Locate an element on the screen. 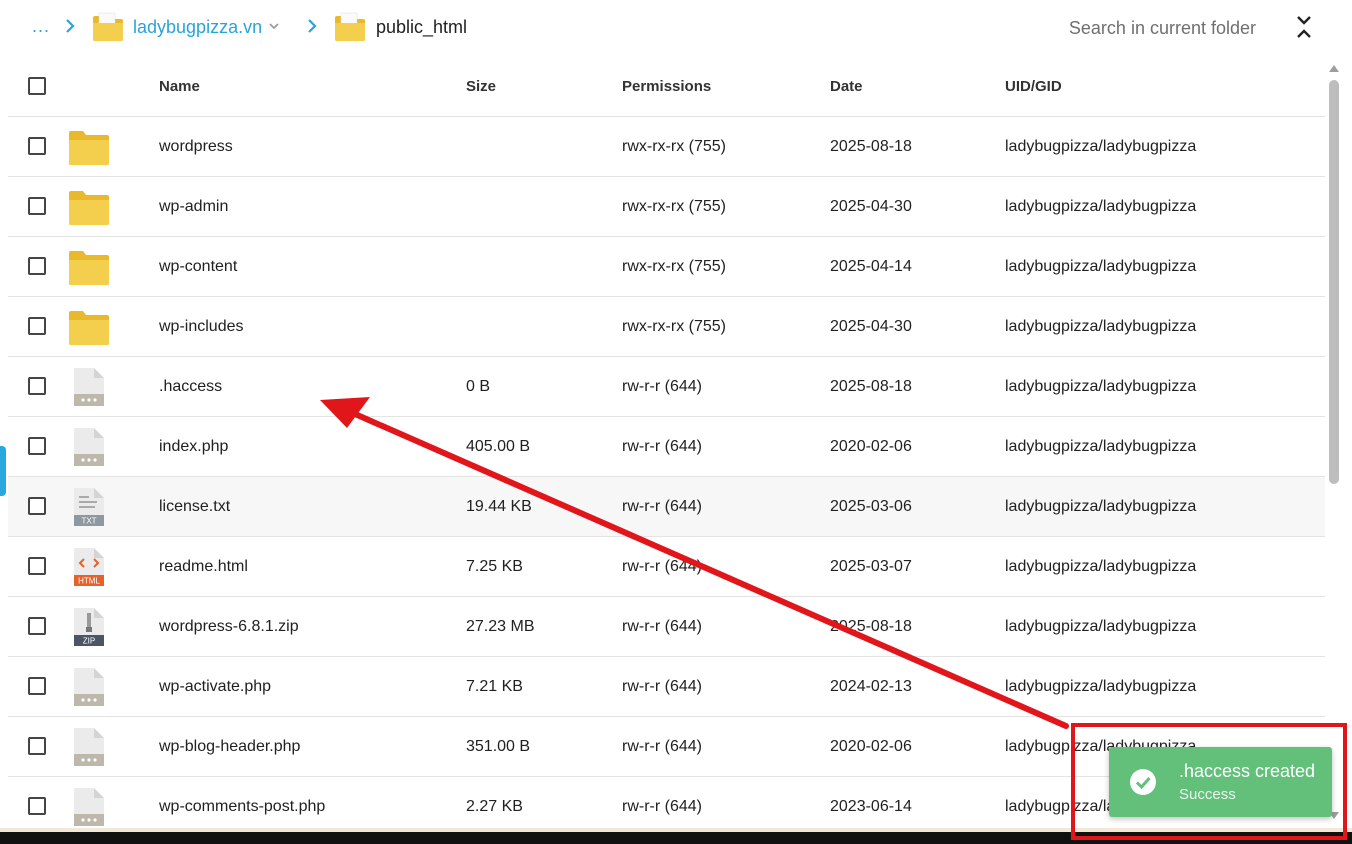  file-date: 2025-03-06 is located at coordinates (871, 506).